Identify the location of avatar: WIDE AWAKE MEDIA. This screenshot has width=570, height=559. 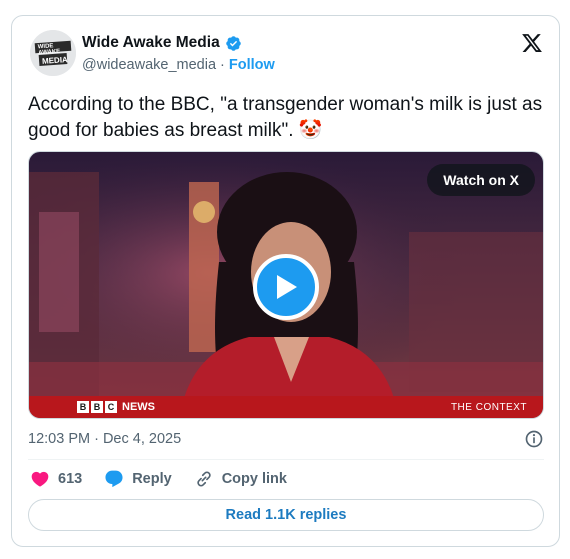
(53, 53).